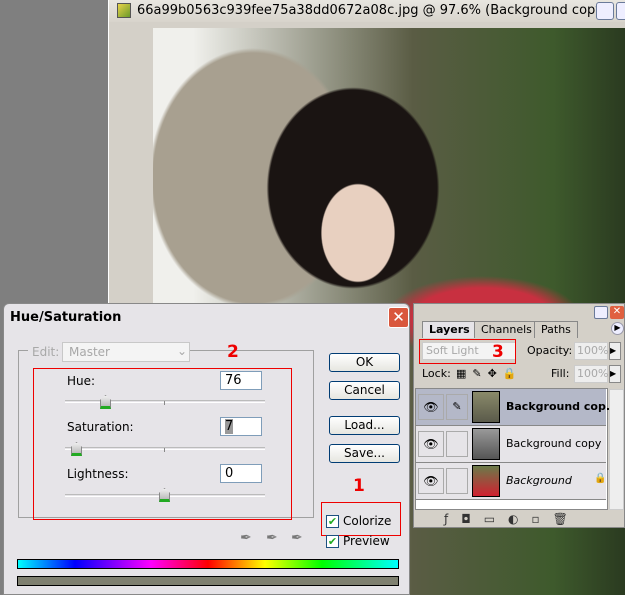 This screenshot has width=625, height=595. Describe the element at coordinates (364, 362) in the screenshot. I see `ok-button: OK` at that location.